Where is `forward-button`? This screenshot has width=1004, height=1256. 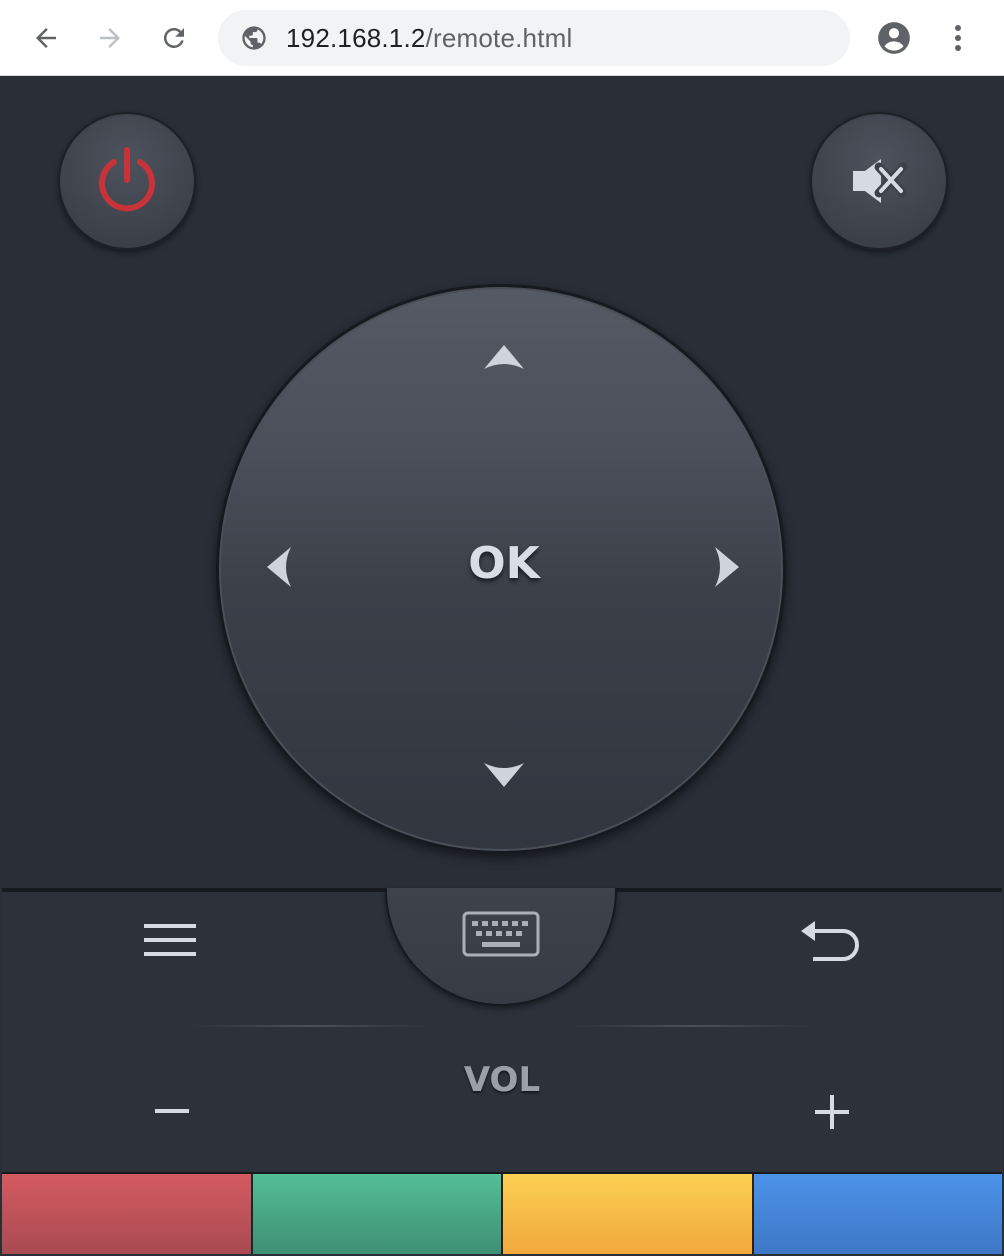
forward-button is located at coordinates (110, 38).